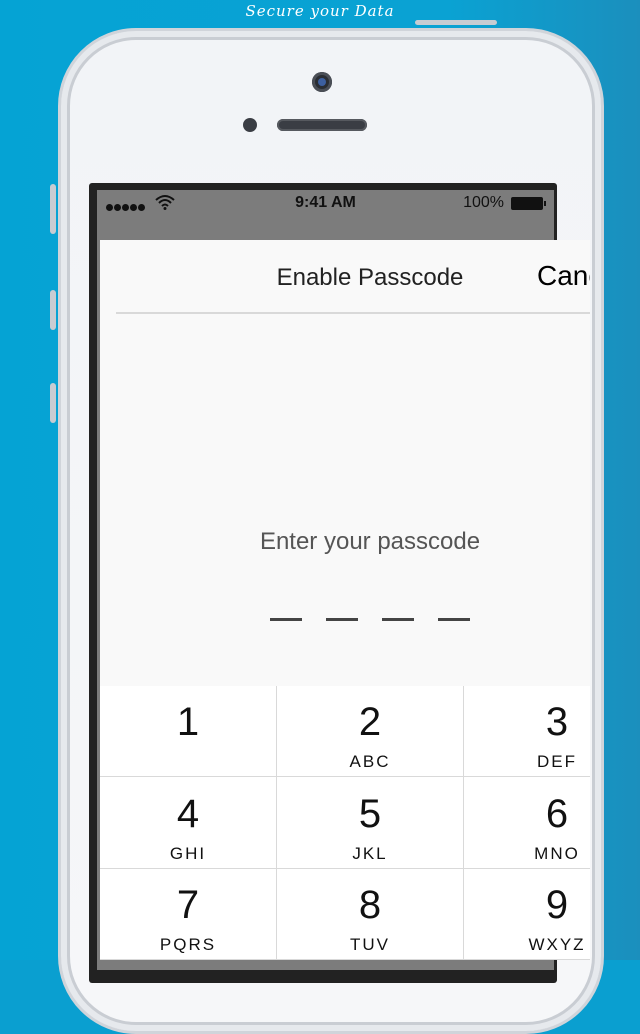 Image resolution: width=640 pixels, height=1034 pixels. I want to click on volume-up-button, so click(53, 310).